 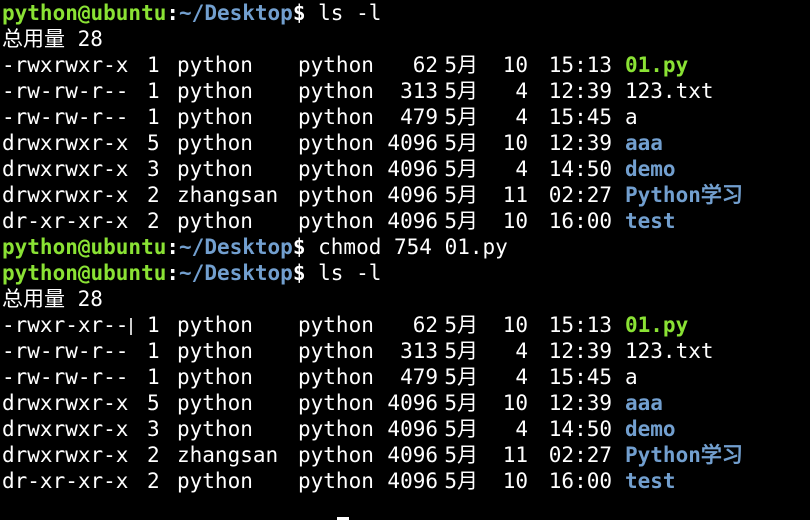 What do you see at coordinates (406, 65) in the screenshot?
I see `list-item: -rwxrwxr-x 1 python python 62 5月 10 15:13 01.py` at bounding box center [406, 65].